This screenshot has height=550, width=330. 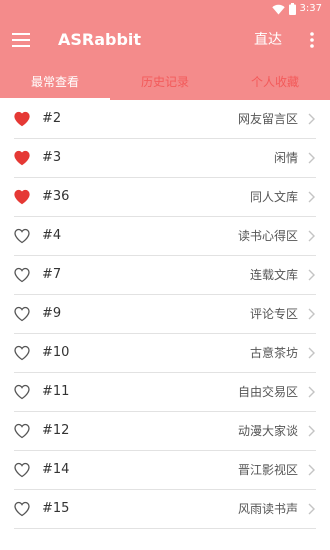 What do you see at coordinates (165, 197) in the screenshot?
I see `list-item: #36 同人文库` at bounding box center [165, 197].